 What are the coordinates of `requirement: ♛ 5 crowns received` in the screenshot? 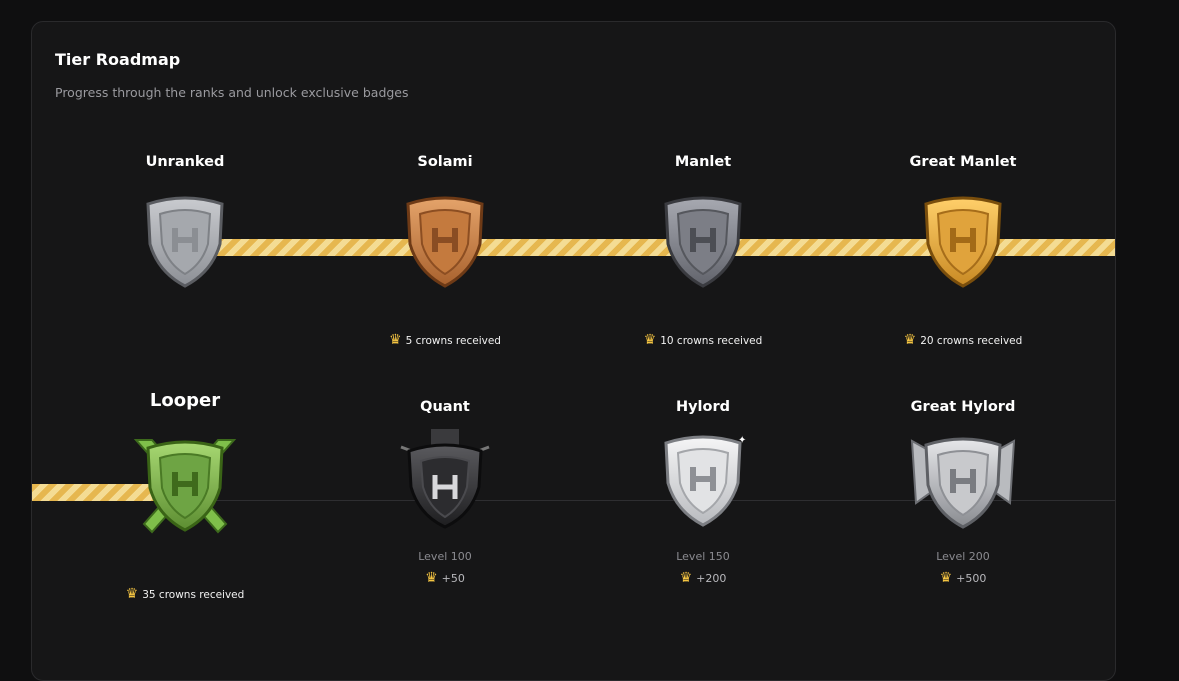 It's located at (445, 340).